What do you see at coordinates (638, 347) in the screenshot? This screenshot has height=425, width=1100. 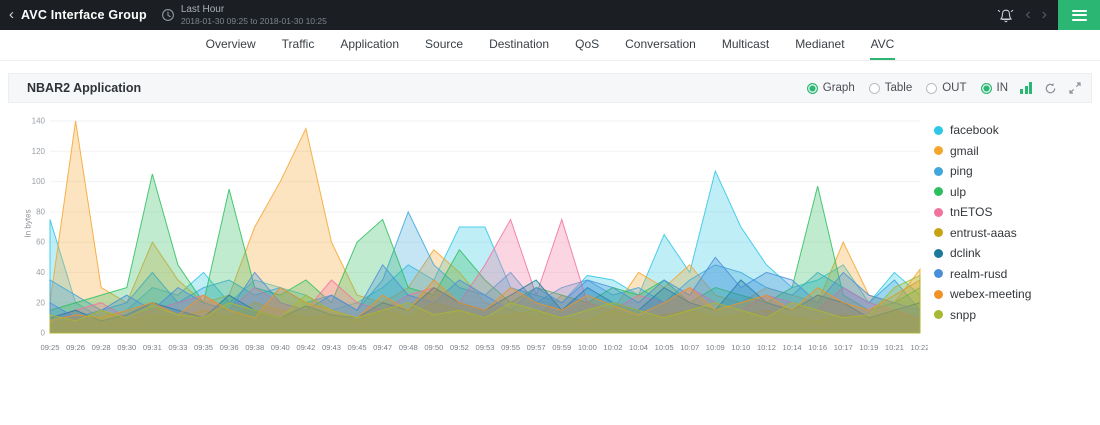 I see `svg-text: 10:04` at bounding box center [638, 347].